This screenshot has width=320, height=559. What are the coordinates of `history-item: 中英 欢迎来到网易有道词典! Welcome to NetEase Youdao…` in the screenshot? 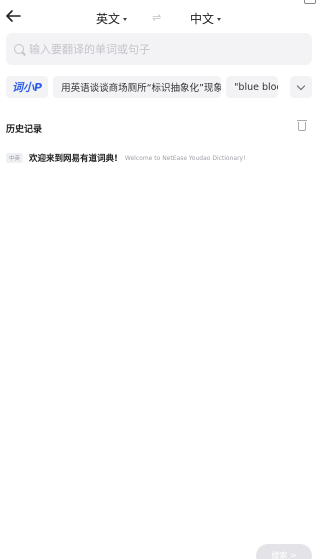 It's located at (126, 158).